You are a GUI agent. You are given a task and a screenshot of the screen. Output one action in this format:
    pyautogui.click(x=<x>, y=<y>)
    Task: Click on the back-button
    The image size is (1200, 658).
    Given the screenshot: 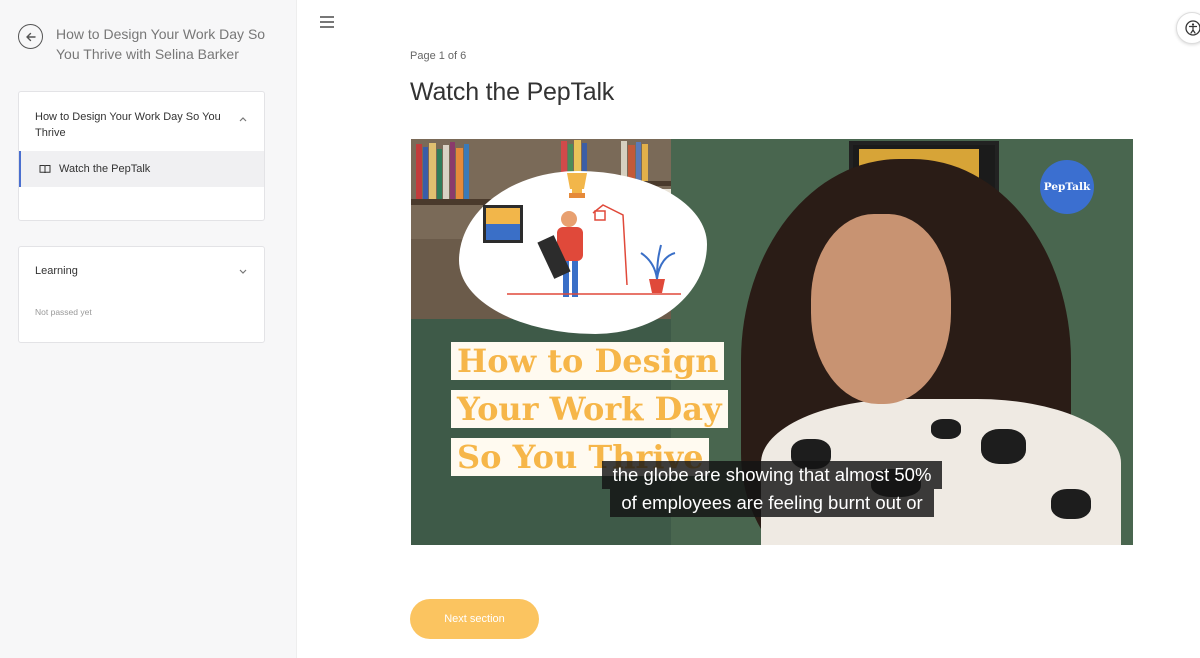 What is the action you would take?
    pyautogui.click(x=30, y=36)
    